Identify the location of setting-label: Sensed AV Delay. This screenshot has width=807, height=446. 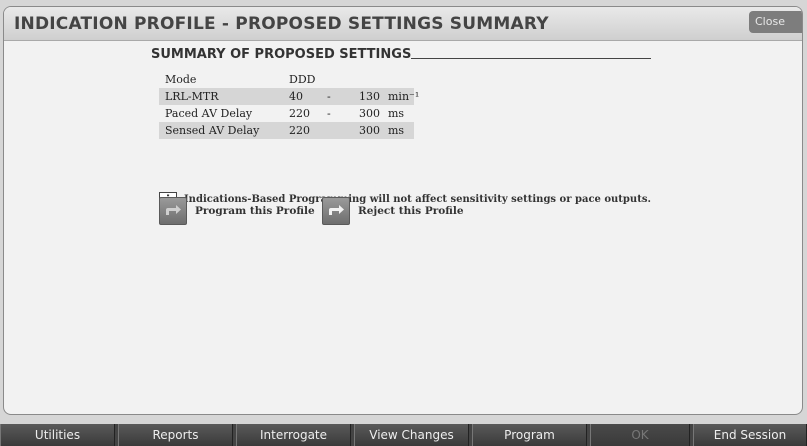
(212, 130).